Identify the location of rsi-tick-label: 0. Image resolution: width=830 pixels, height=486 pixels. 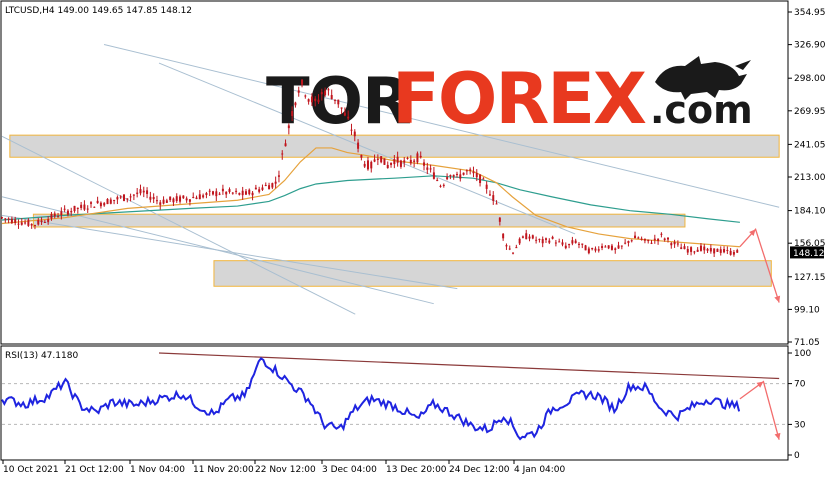
(797, 456).